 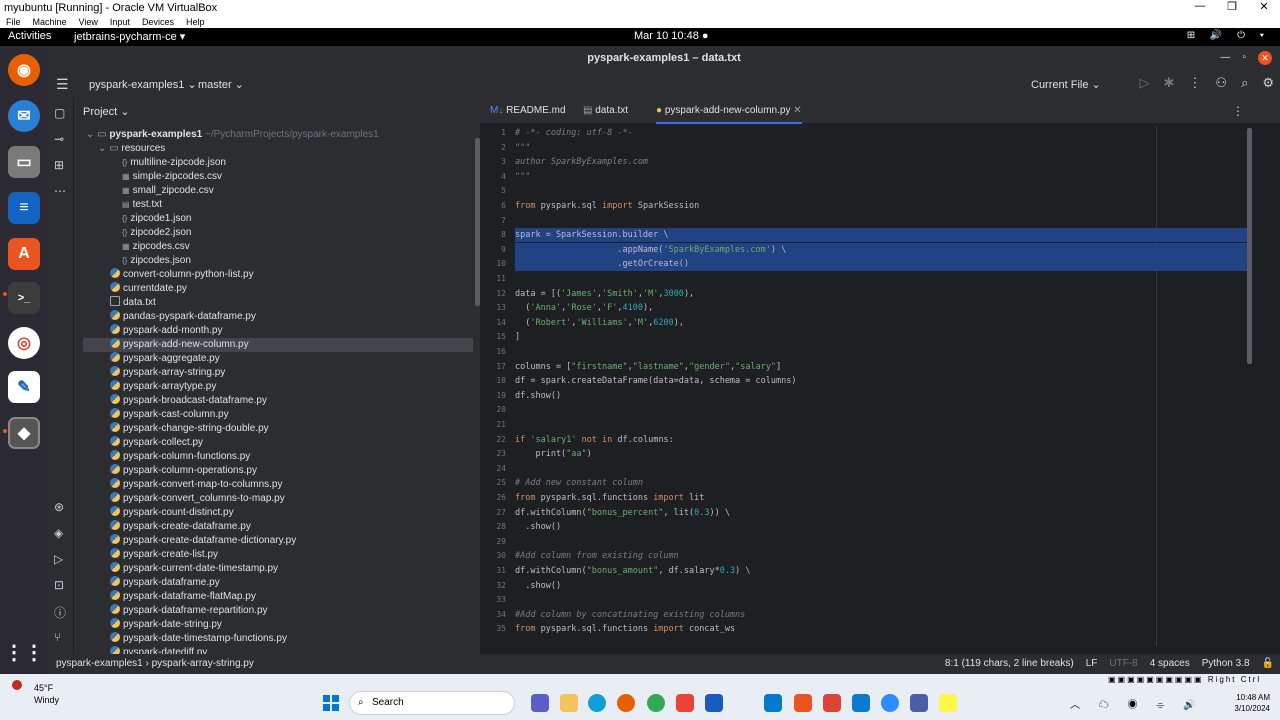 I want to click on file-encoding: UTF-8, so click(x=1123, y=664).